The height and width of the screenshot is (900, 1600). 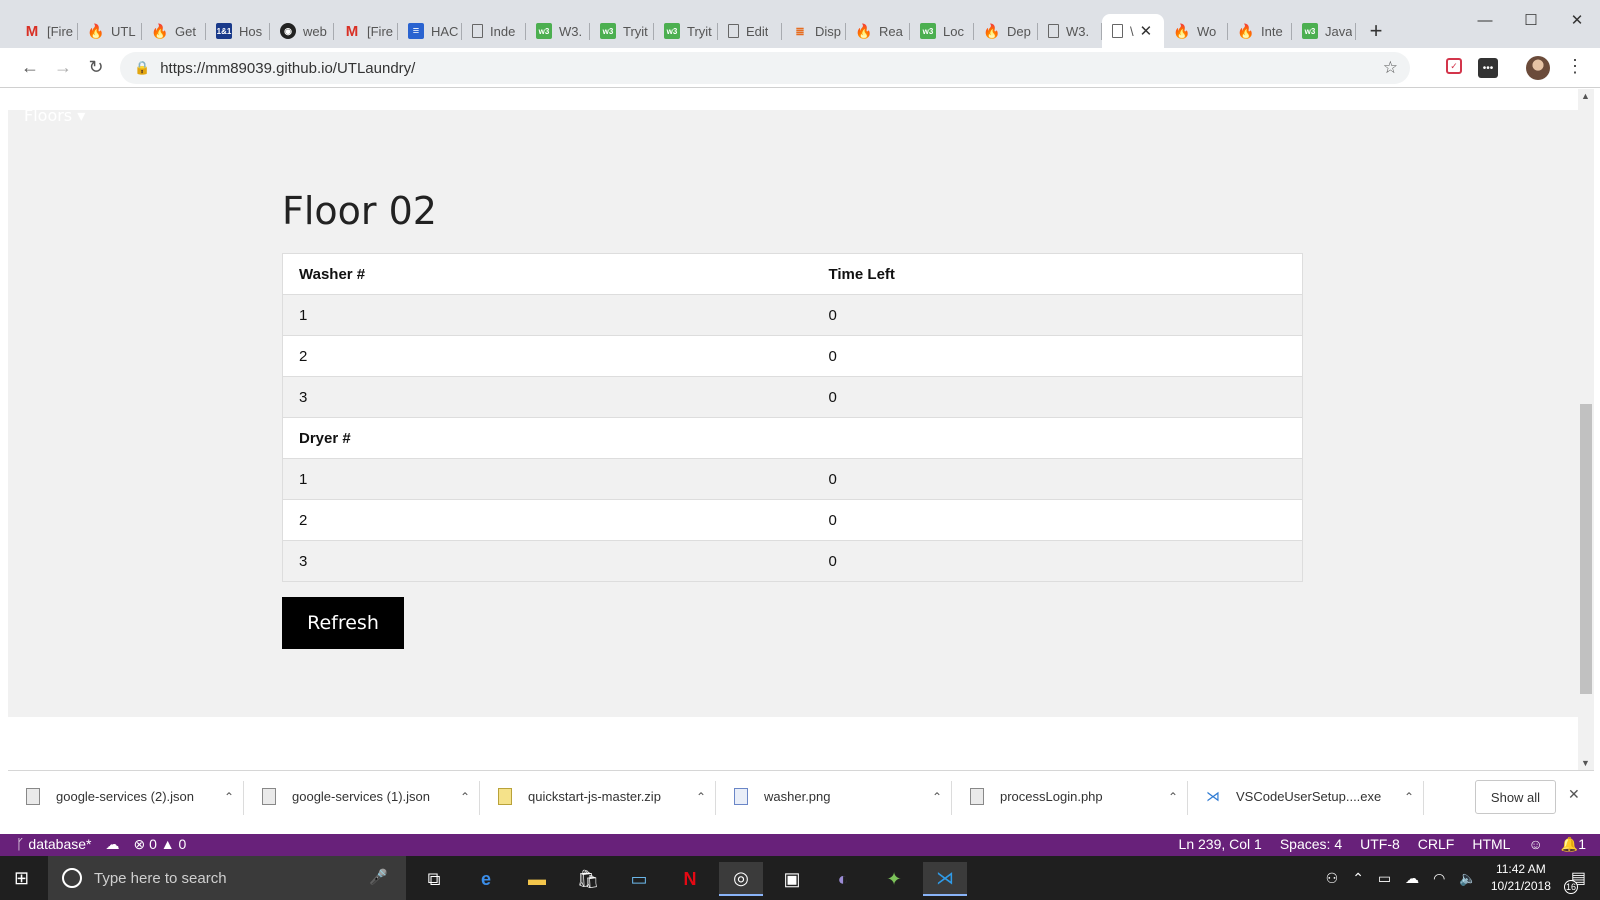 What do you see at coordinates (238, 31) in the screenshot?
I see `browser-tab: 1&1 Hos` at bounding box center [238, 31].